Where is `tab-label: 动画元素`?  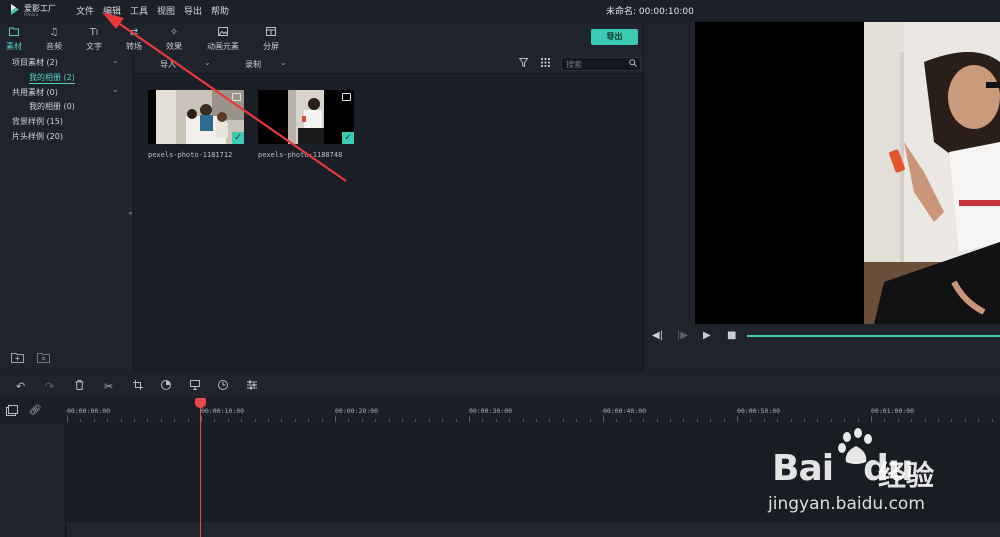 tab-label: 动画元素 is located at coordinates (223, 46).